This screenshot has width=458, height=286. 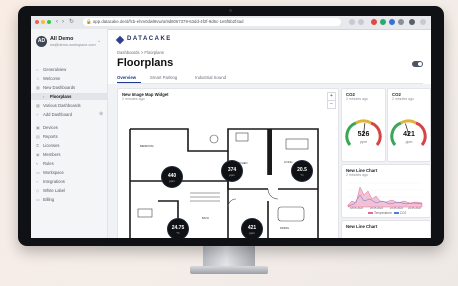 I want to click on sidebar-item-devices: ▣ Devices, so click(x=69, y=127).